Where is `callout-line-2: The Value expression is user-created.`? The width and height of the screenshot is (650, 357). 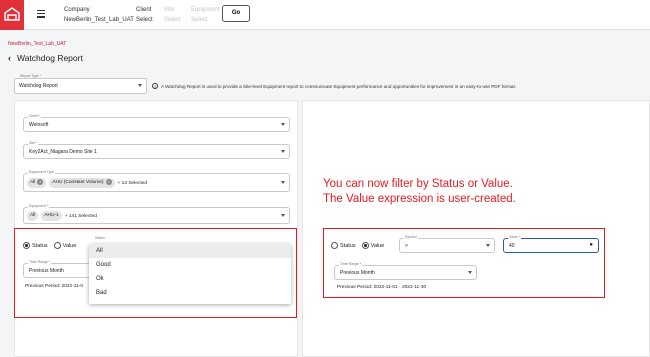 callout-line-2: The Value expression is user-created. is located at coordinates (419, 199).